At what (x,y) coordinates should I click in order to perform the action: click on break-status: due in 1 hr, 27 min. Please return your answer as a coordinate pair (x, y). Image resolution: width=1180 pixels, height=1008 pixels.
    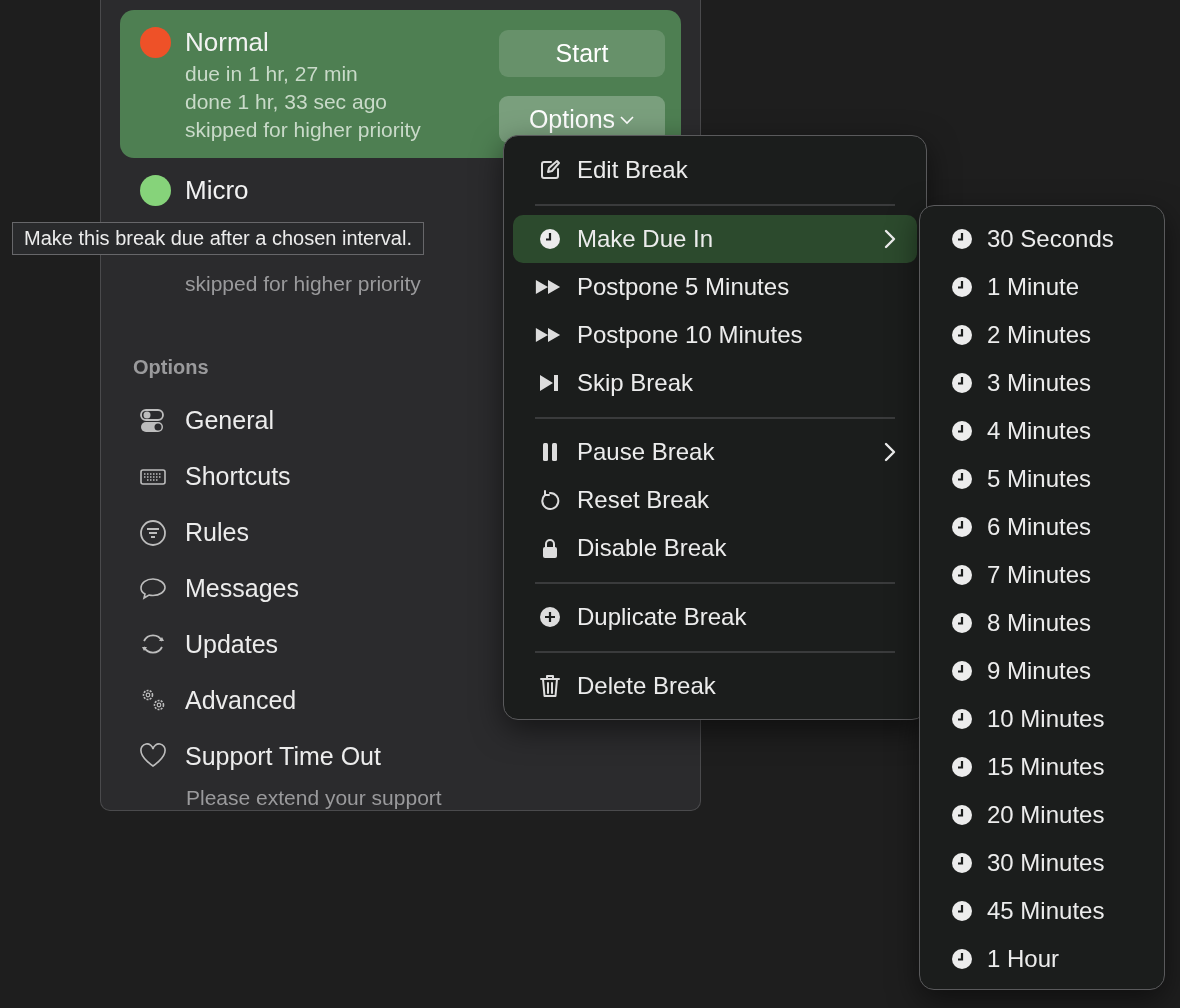
    Looking at the image, I should click on (271, 74).